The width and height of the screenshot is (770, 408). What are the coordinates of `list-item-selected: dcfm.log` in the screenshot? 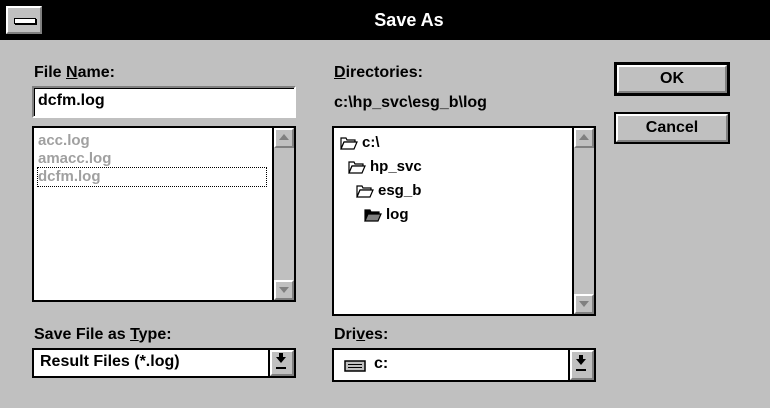 It's located at (152, 177).